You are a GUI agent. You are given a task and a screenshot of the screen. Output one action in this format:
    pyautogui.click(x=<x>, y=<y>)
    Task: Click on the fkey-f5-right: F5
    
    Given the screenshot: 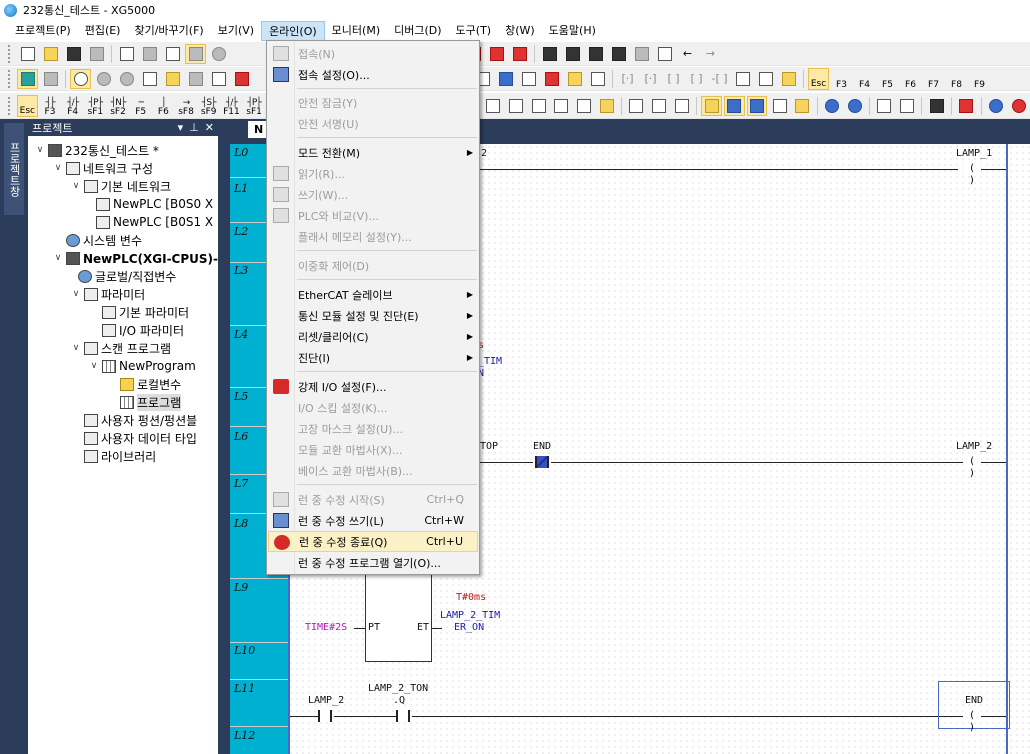 What is the action you would take?
    pyautogui.click(x=887, y=79)
    